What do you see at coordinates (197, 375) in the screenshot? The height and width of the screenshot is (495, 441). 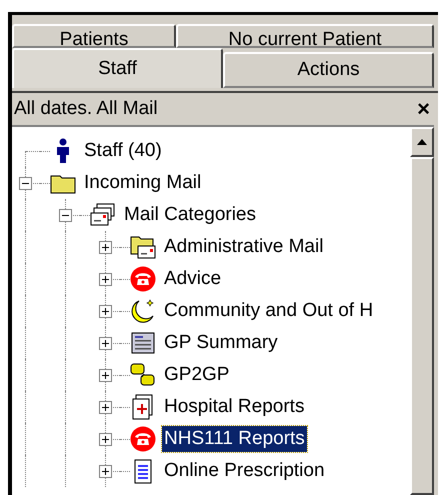 I see `tree-item: GP2GP` at bounding box center [197, 375].